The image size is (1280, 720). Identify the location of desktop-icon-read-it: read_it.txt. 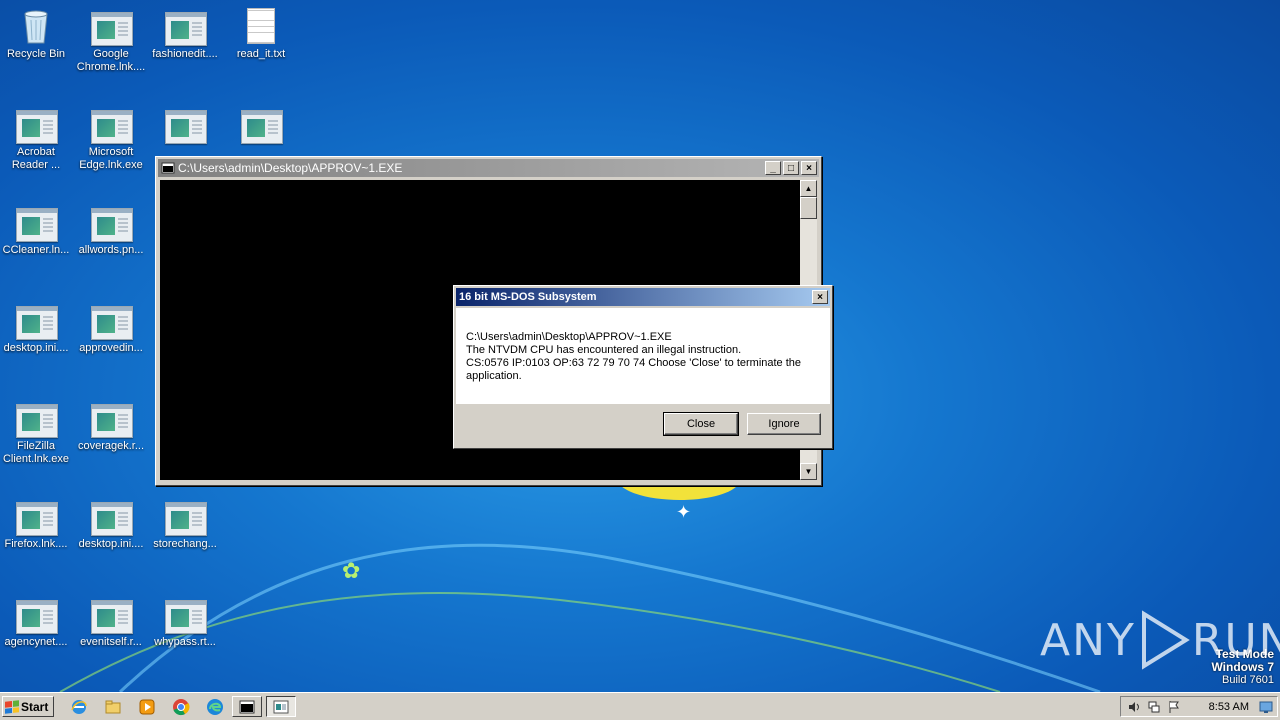
(261, 34).